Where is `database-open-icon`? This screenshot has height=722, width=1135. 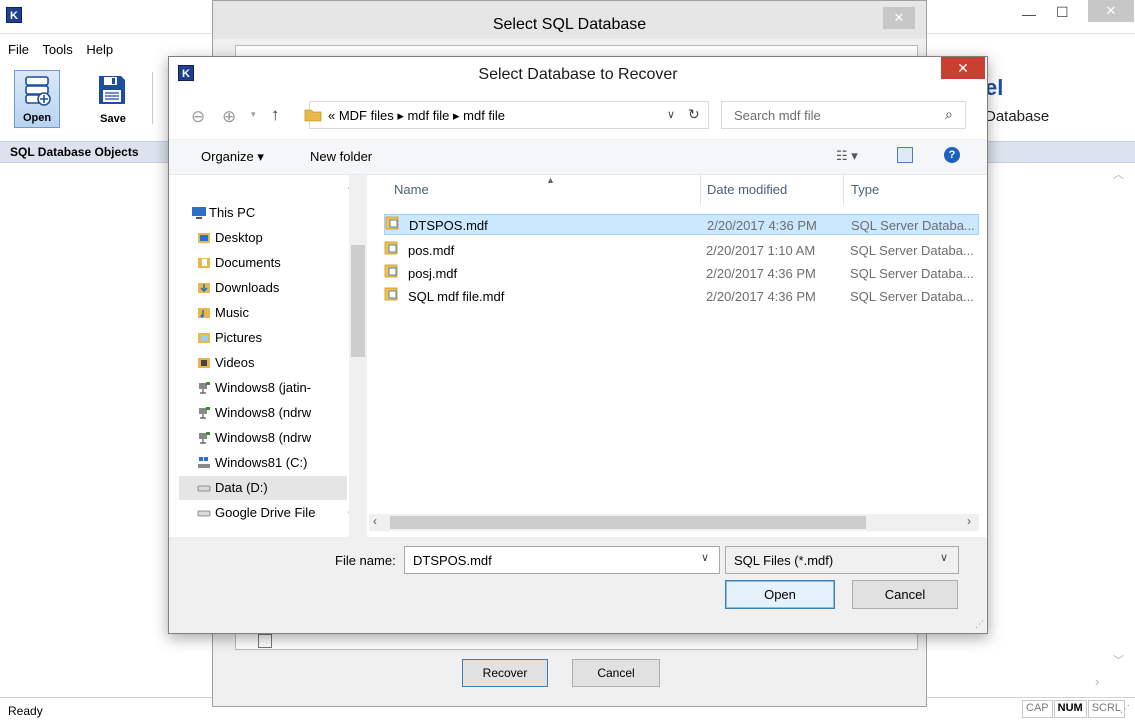 database-open-icon is located at coordinates (38, 91).